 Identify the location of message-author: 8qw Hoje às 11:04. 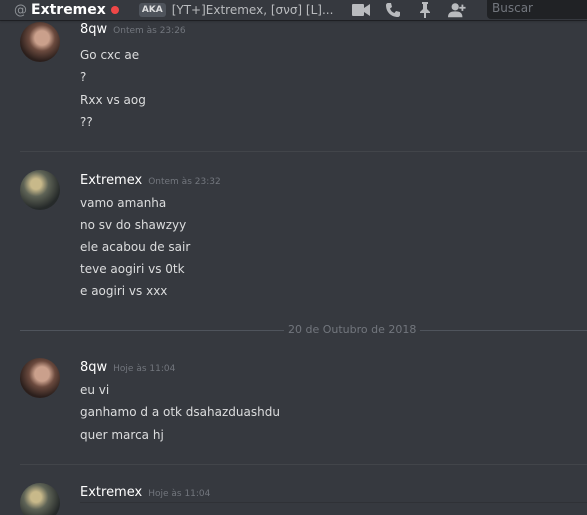
(127, 367).